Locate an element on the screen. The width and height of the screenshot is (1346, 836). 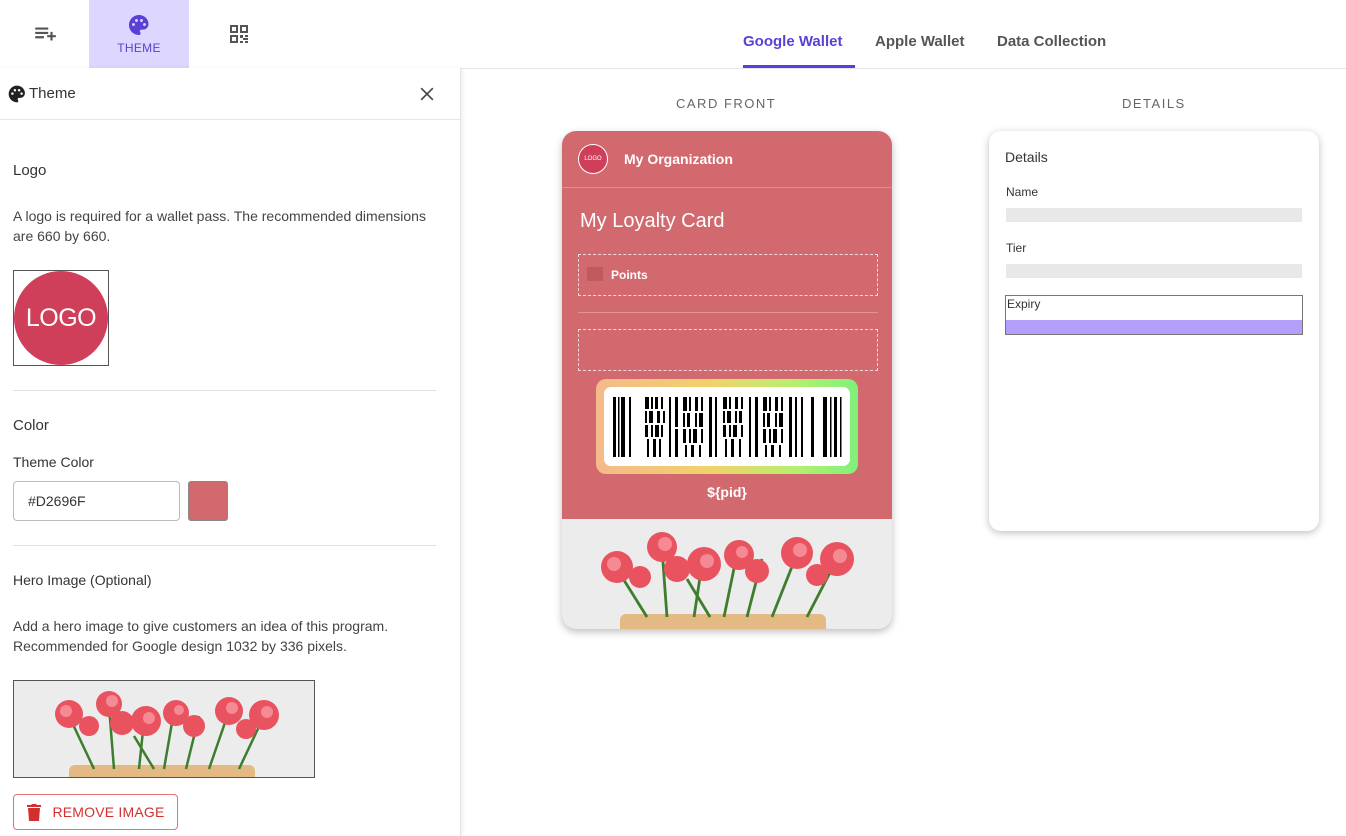
editor-toolbar: THEME is located at coordinates (145, 34).